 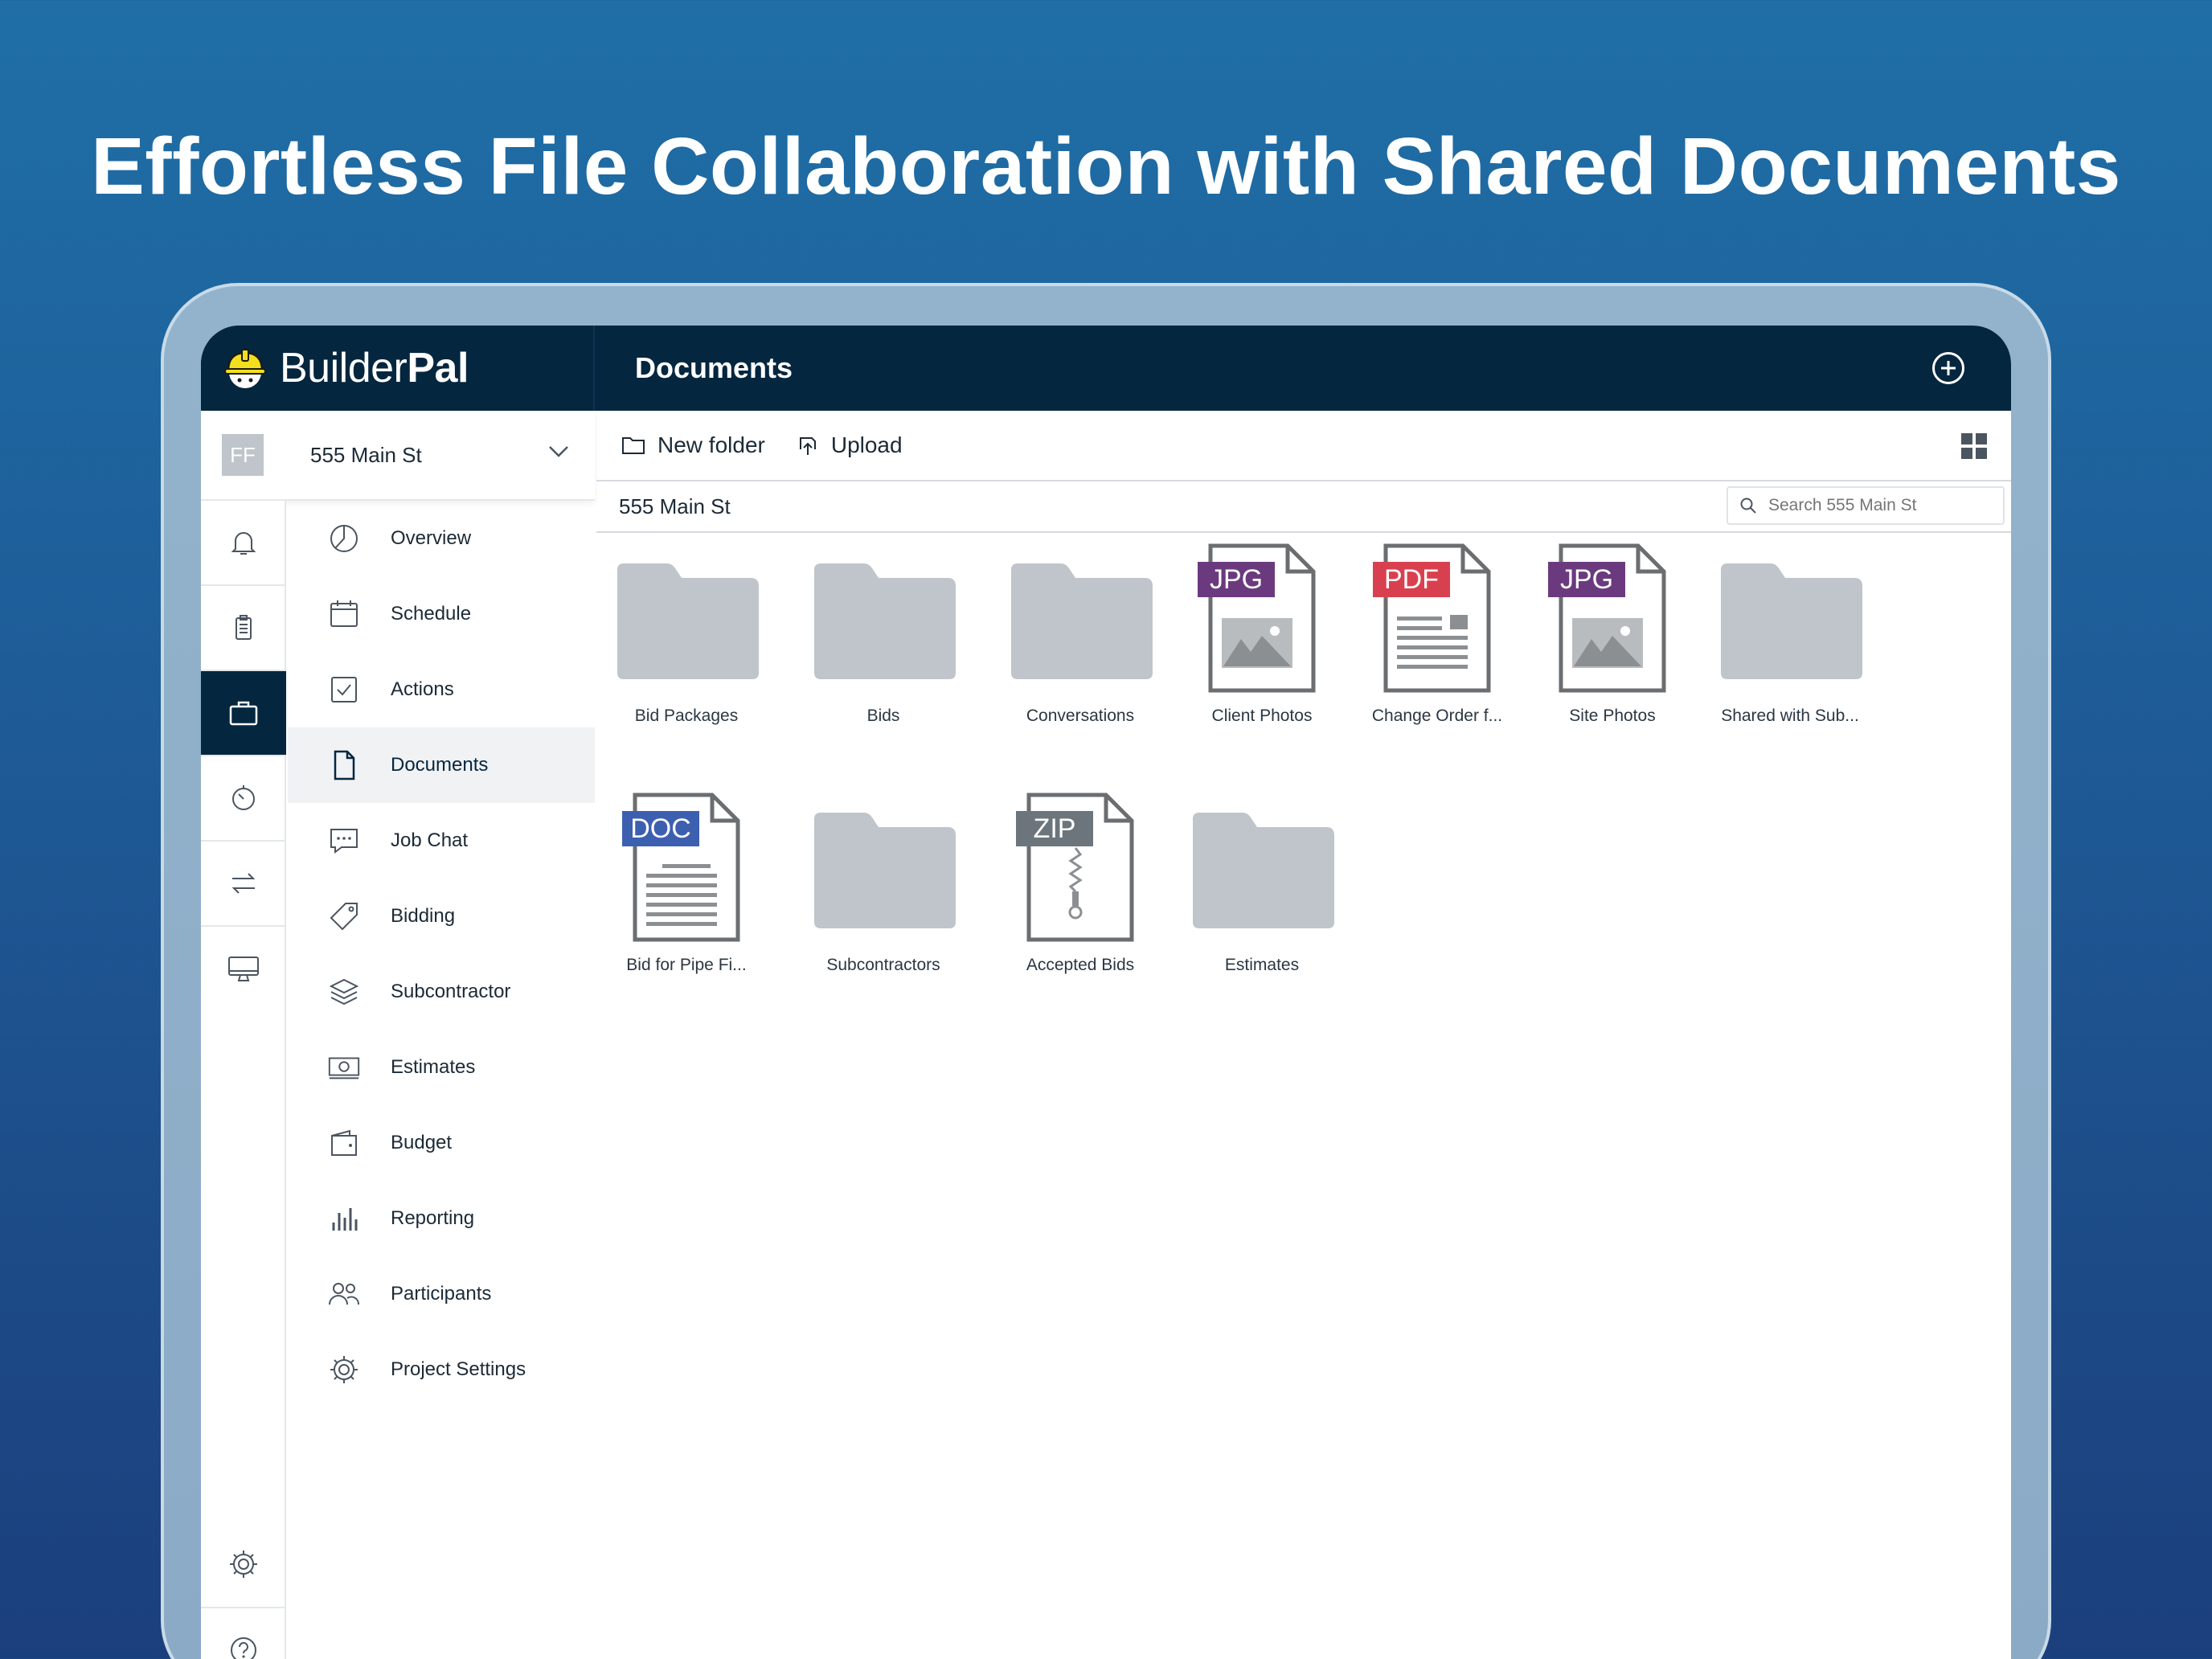 I want to click on nav-item-job-chat: Job Chat, so click(x=442, y=841).